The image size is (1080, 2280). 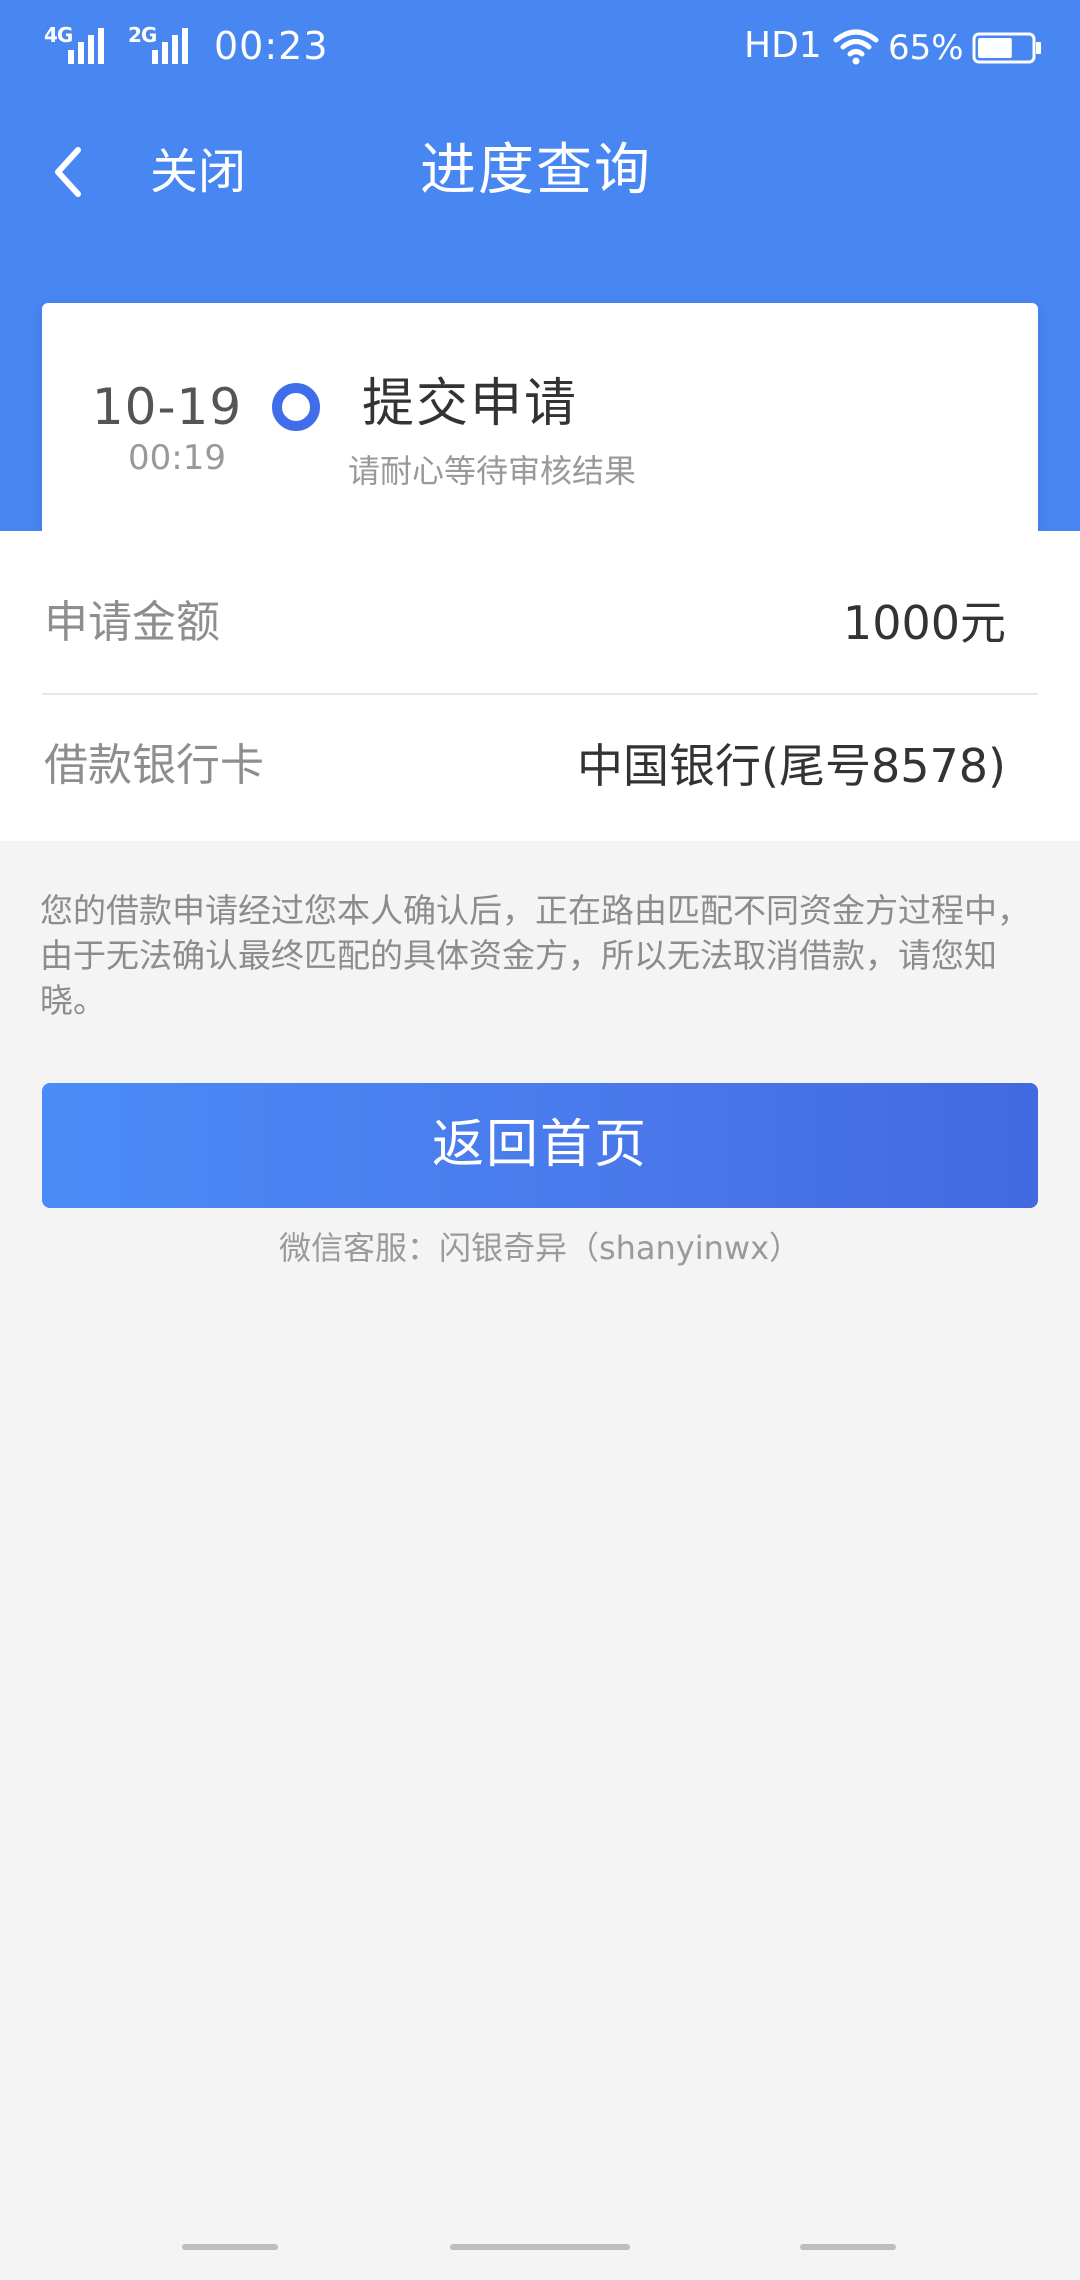 What do you see at coordinates (177, 458) in the screenshot?
I see `progress-time: 00:19` at bounding box center [177, 458].